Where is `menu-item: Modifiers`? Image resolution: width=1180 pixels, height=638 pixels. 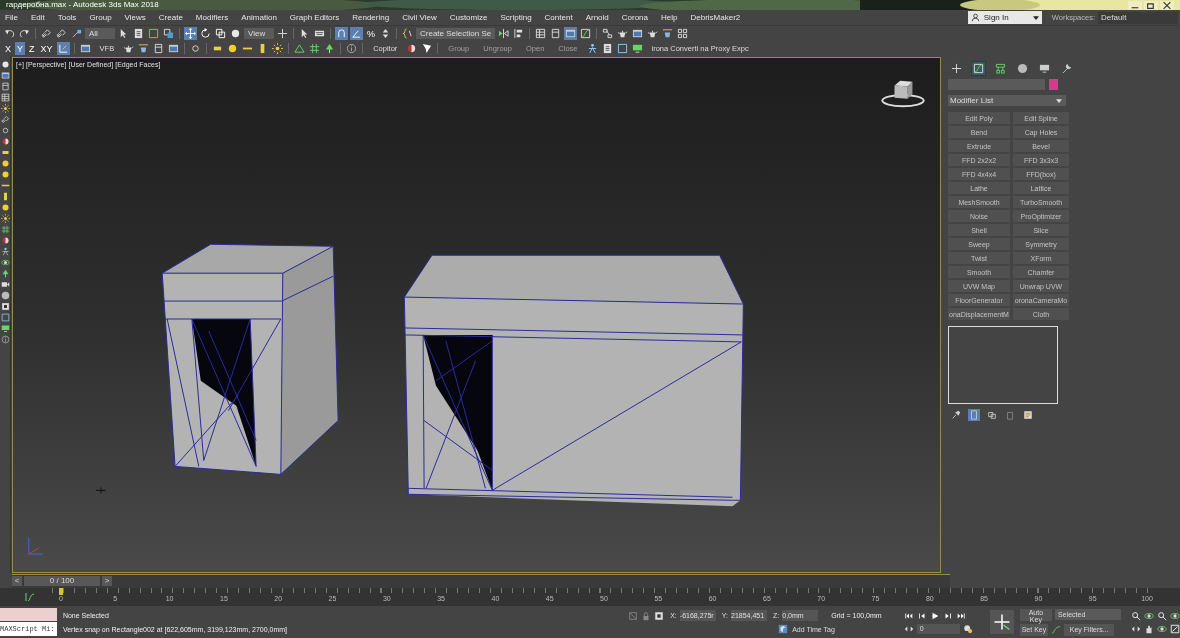
menu-item: Modifiers is located at coordinates (212, 17).